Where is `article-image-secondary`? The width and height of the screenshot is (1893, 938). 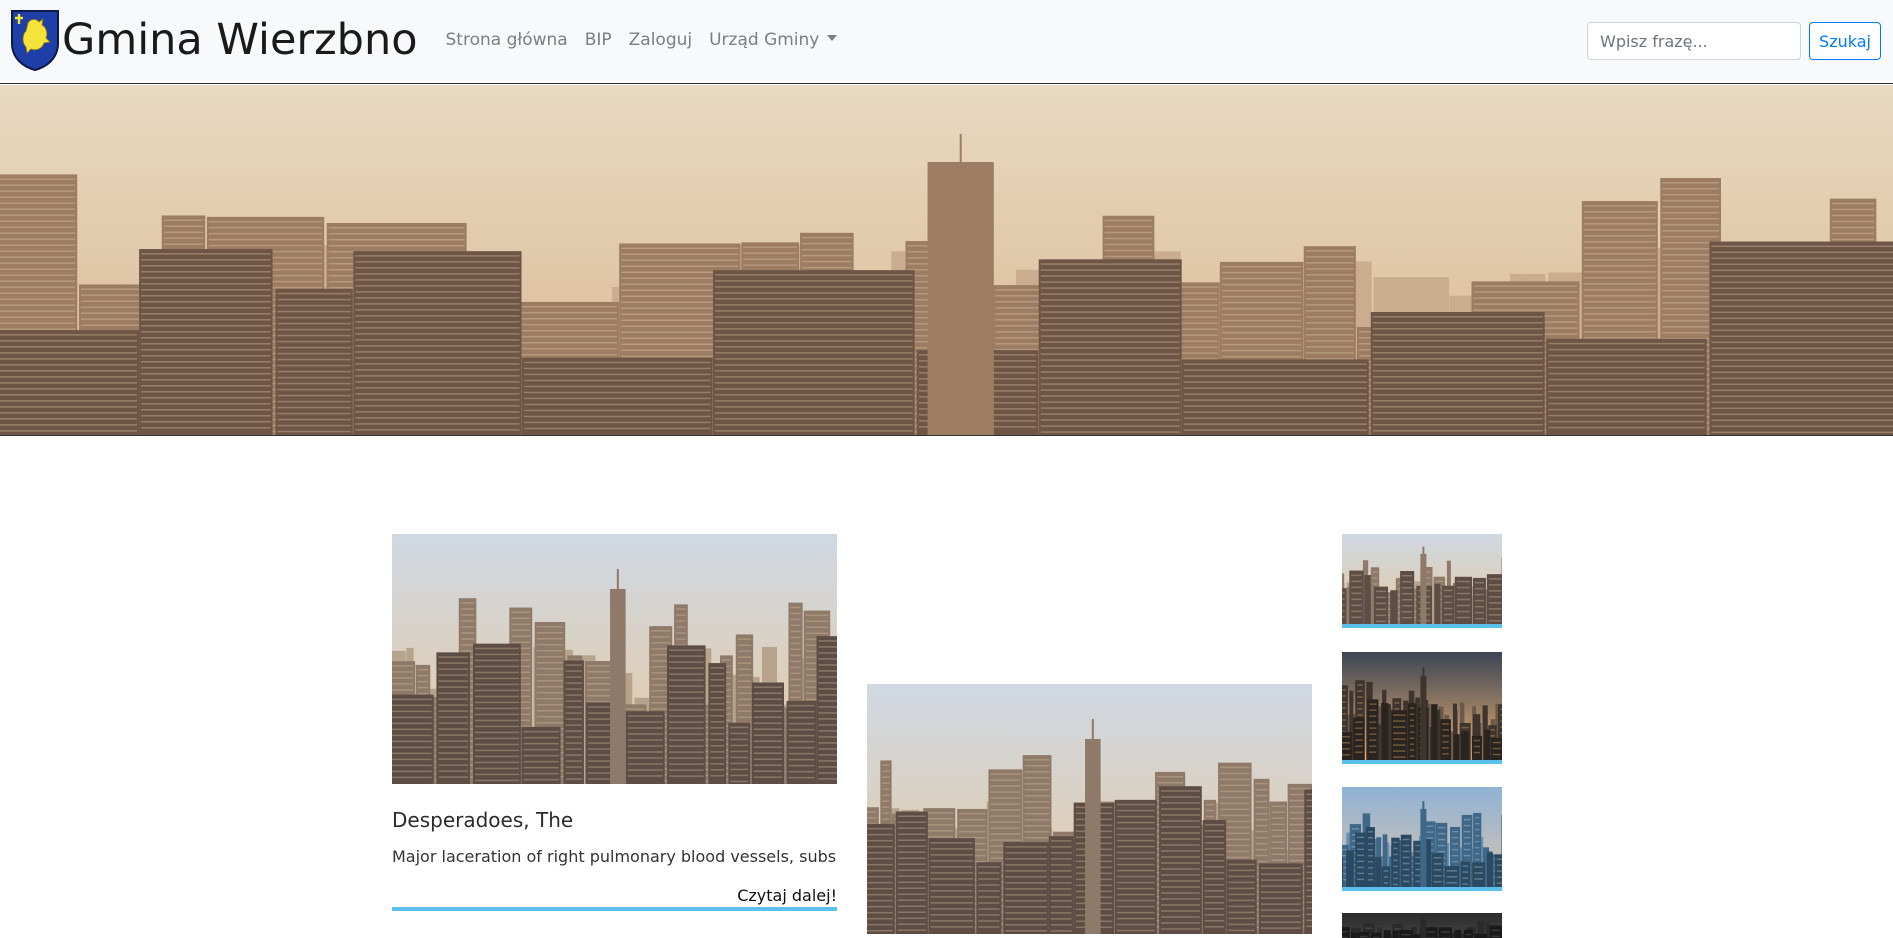 article-image-secondary is located at coordinates (1089, 809).